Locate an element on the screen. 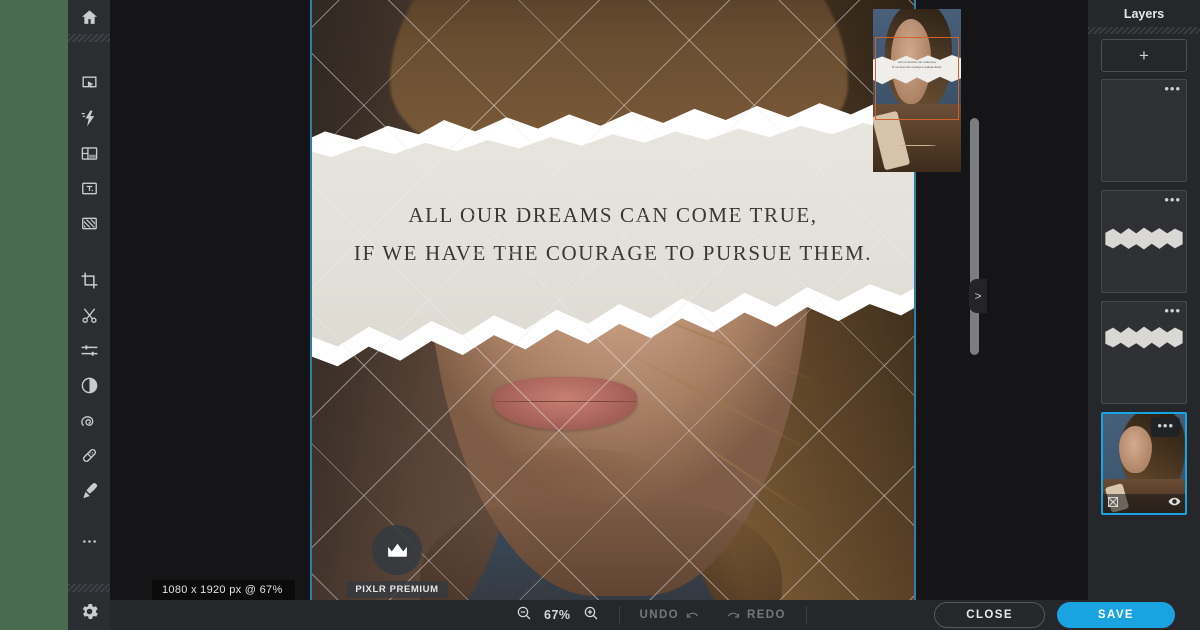  action-buttons: CLOSE SAVE is located at coordinates (1054, 615).